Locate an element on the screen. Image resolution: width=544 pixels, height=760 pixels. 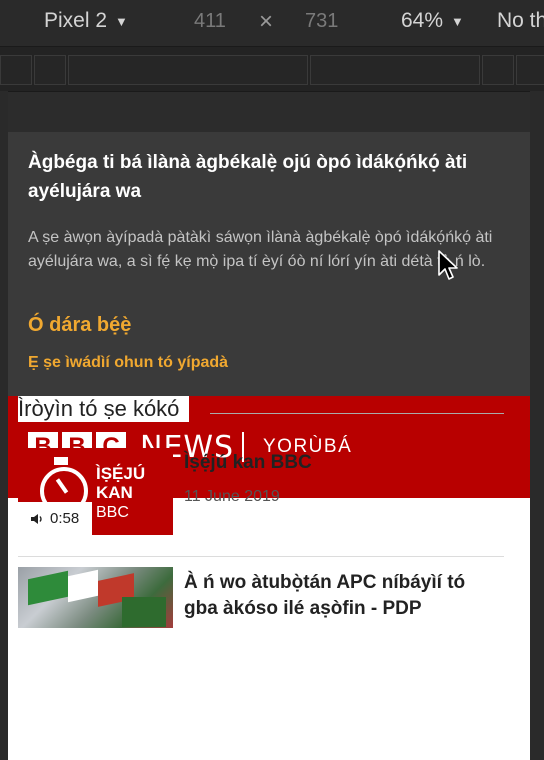
throttle-select: No th is located at coordinates (520, 21).